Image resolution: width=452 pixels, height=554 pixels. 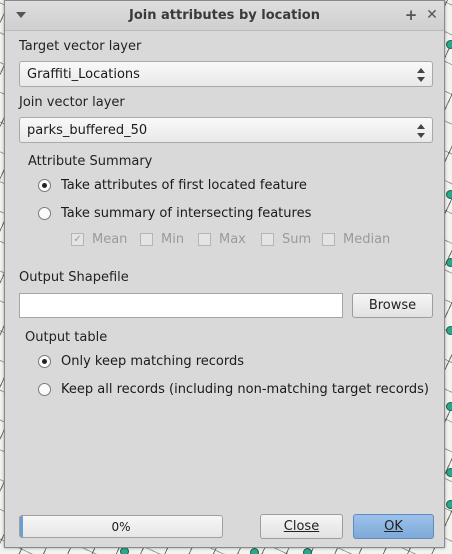 I want to click on window-title: Join attributes by location, so click(x=224, y=15).